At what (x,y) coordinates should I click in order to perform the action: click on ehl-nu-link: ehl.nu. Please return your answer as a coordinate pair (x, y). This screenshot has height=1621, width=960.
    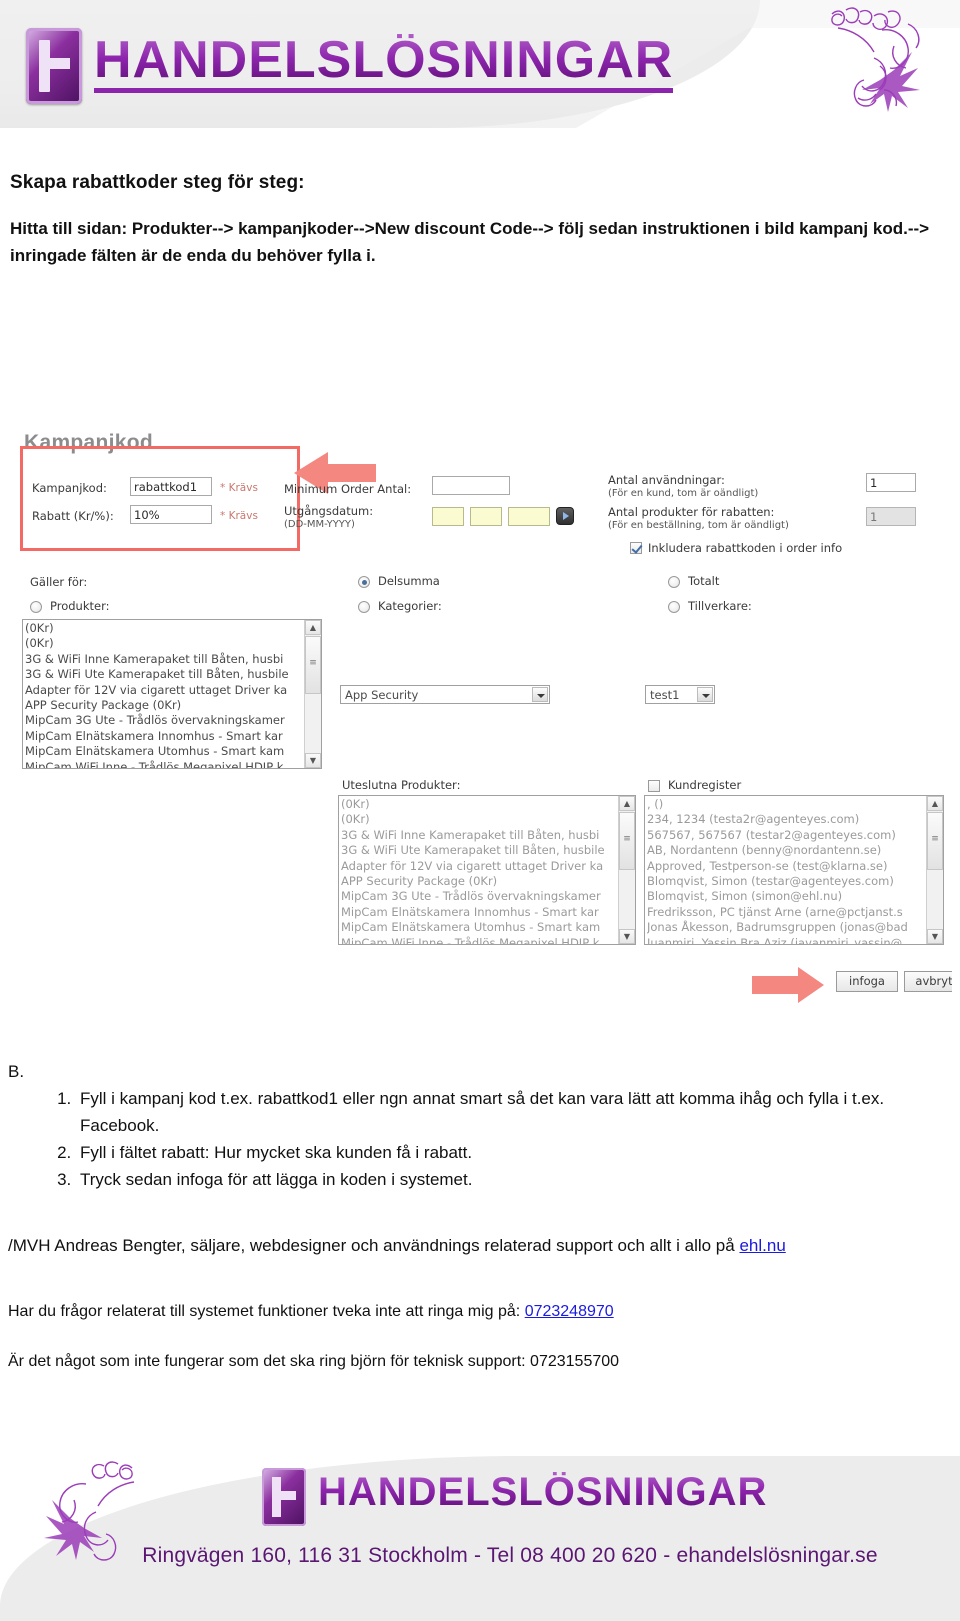
    Looking at the image, I should click on (762, 1245).